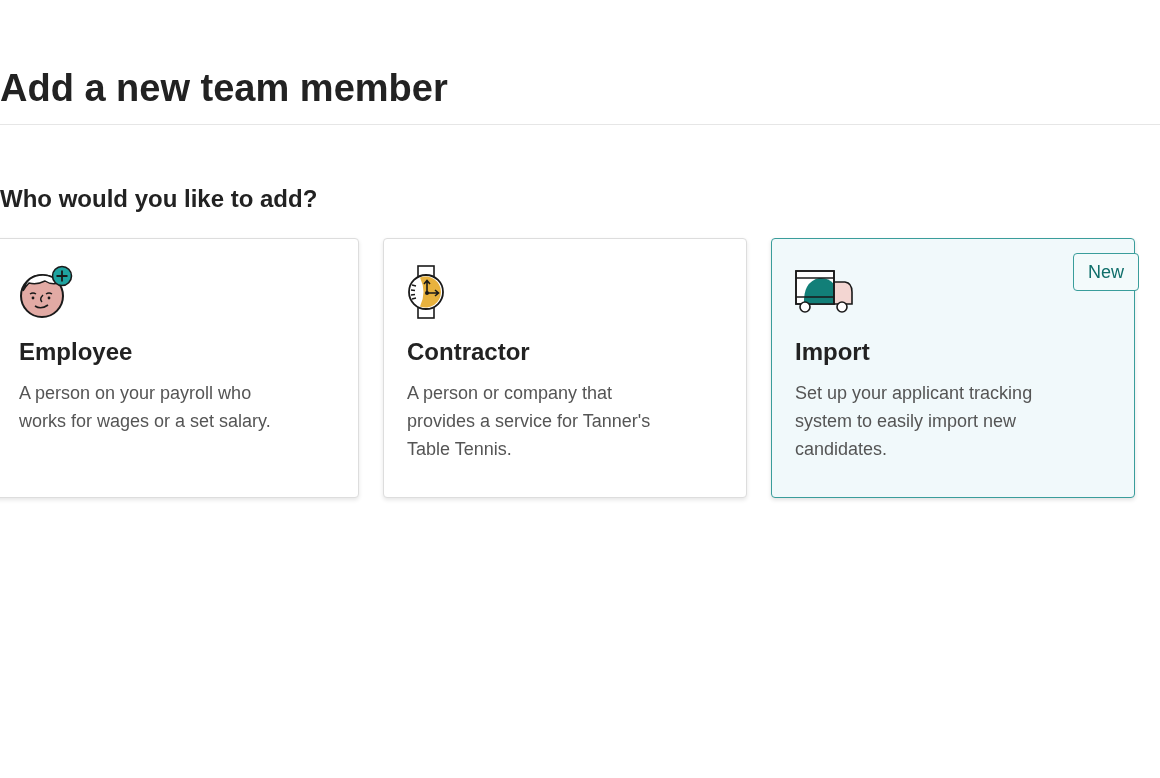 The width and height of the screenshot is (1160, 778). Describe the element at coordinates (529, 421) in the screenshot. I see `option-description: A person or company that provides a service for Tanner's Table Tennis.` at that location.